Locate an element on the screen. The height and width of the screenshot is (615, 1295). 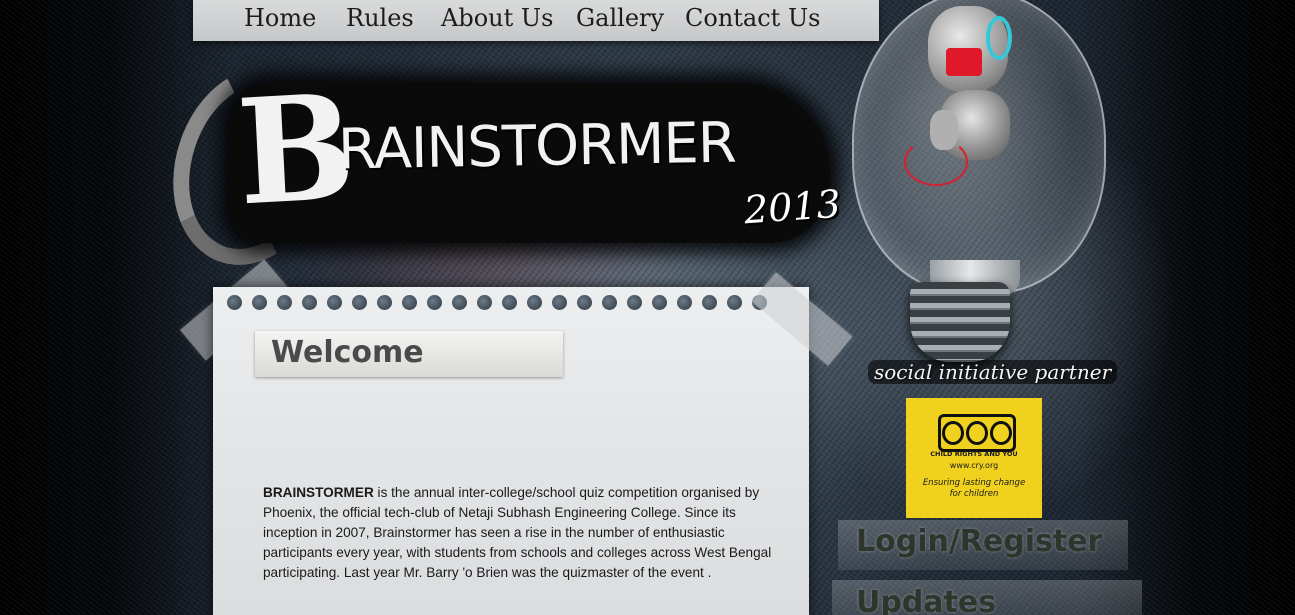
paper-holes is located at coordinates (497, 302).